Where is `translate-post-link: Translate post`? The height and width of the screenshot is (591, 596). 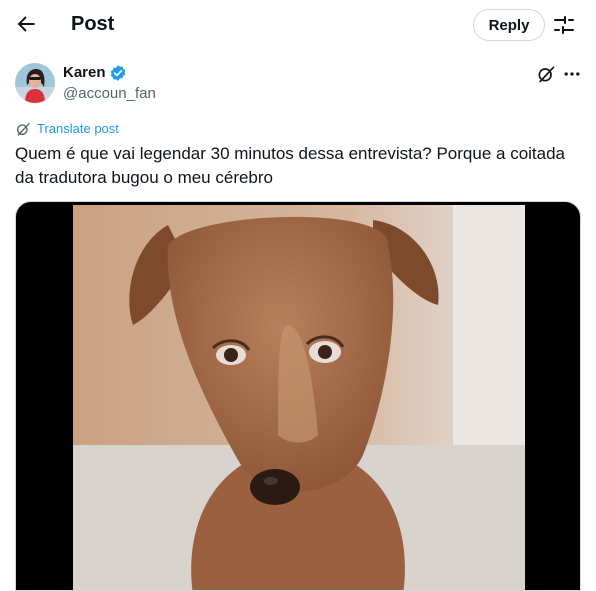 translate-post-link: Translate post is located at coordinates (78, 128).